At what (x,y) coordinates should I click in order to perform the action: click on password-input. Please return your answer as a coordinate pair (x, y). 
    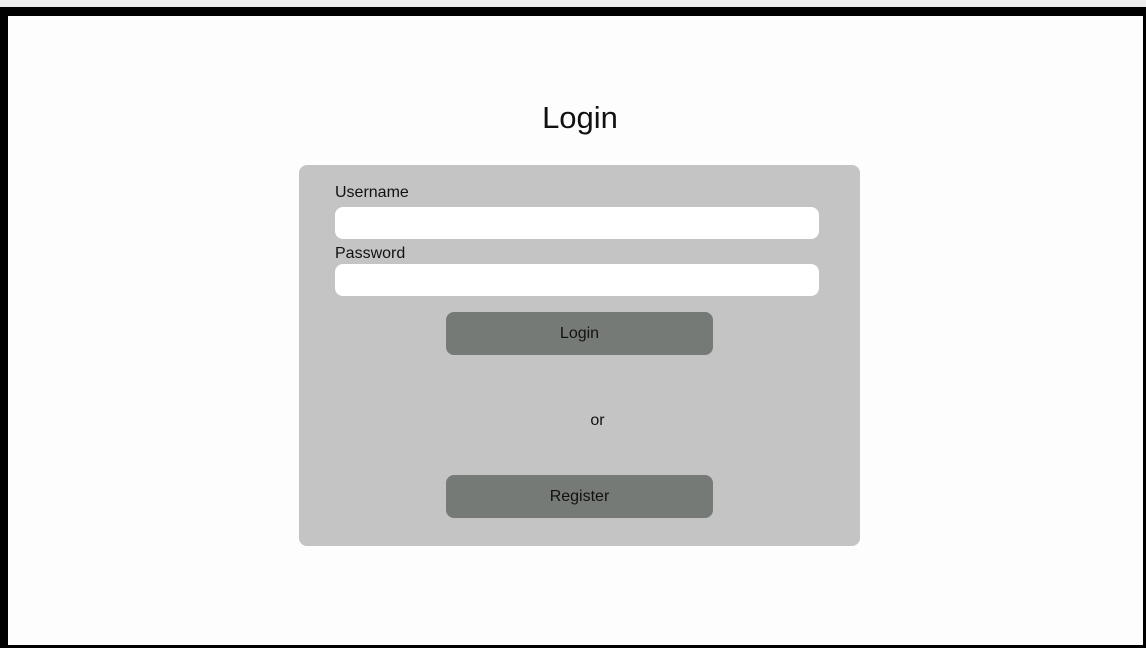
    Looking at the image, I should click on (577, 280).